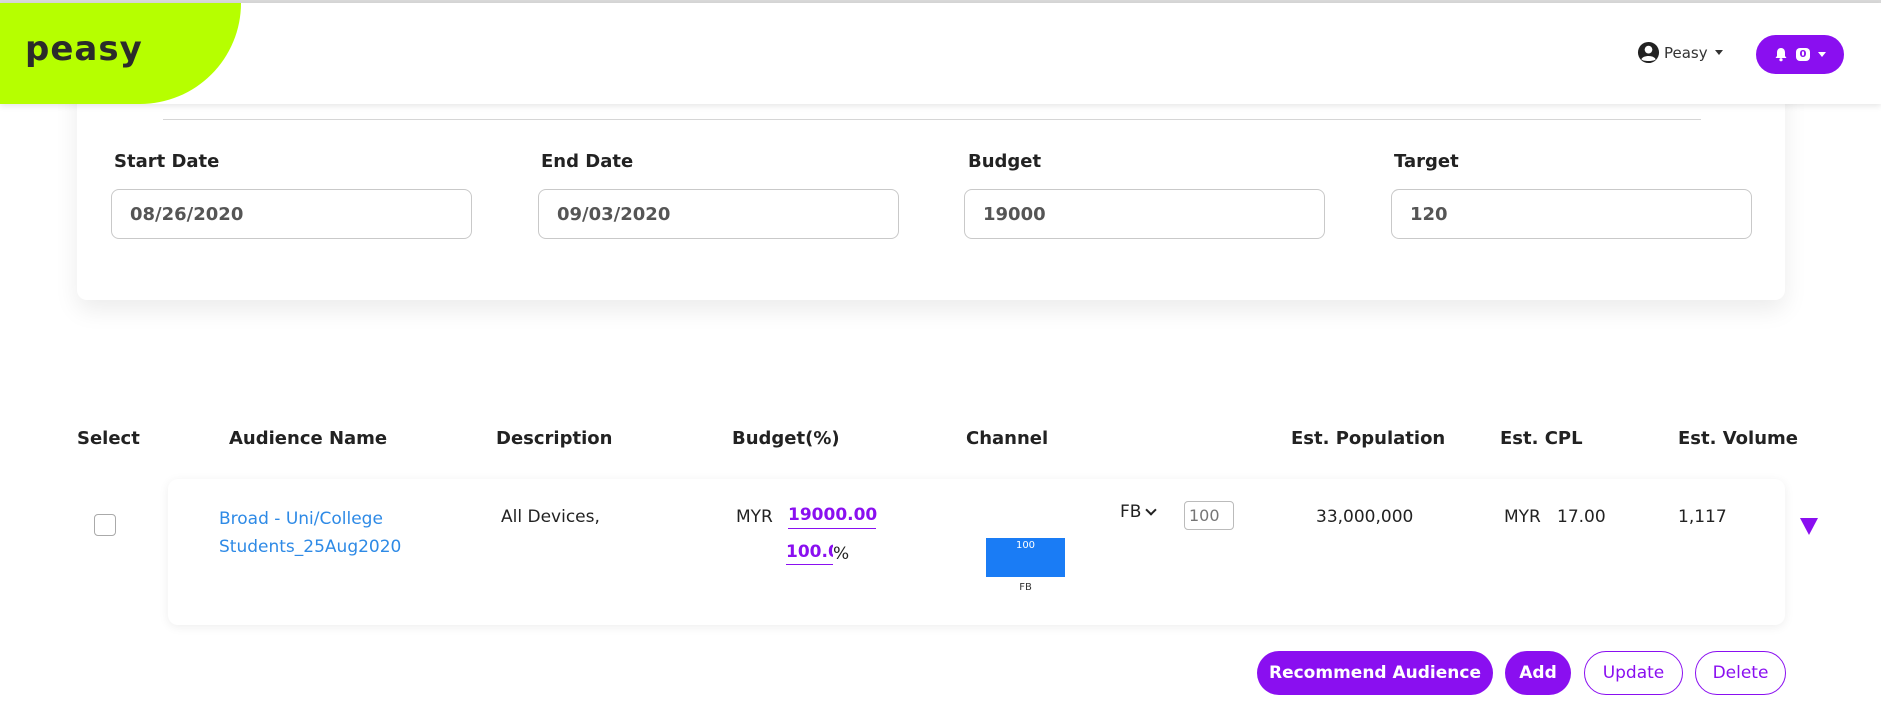  Describe the element at coordinates (1648, 52) in the screenshot. I see `user-avatar-icon` at that location.